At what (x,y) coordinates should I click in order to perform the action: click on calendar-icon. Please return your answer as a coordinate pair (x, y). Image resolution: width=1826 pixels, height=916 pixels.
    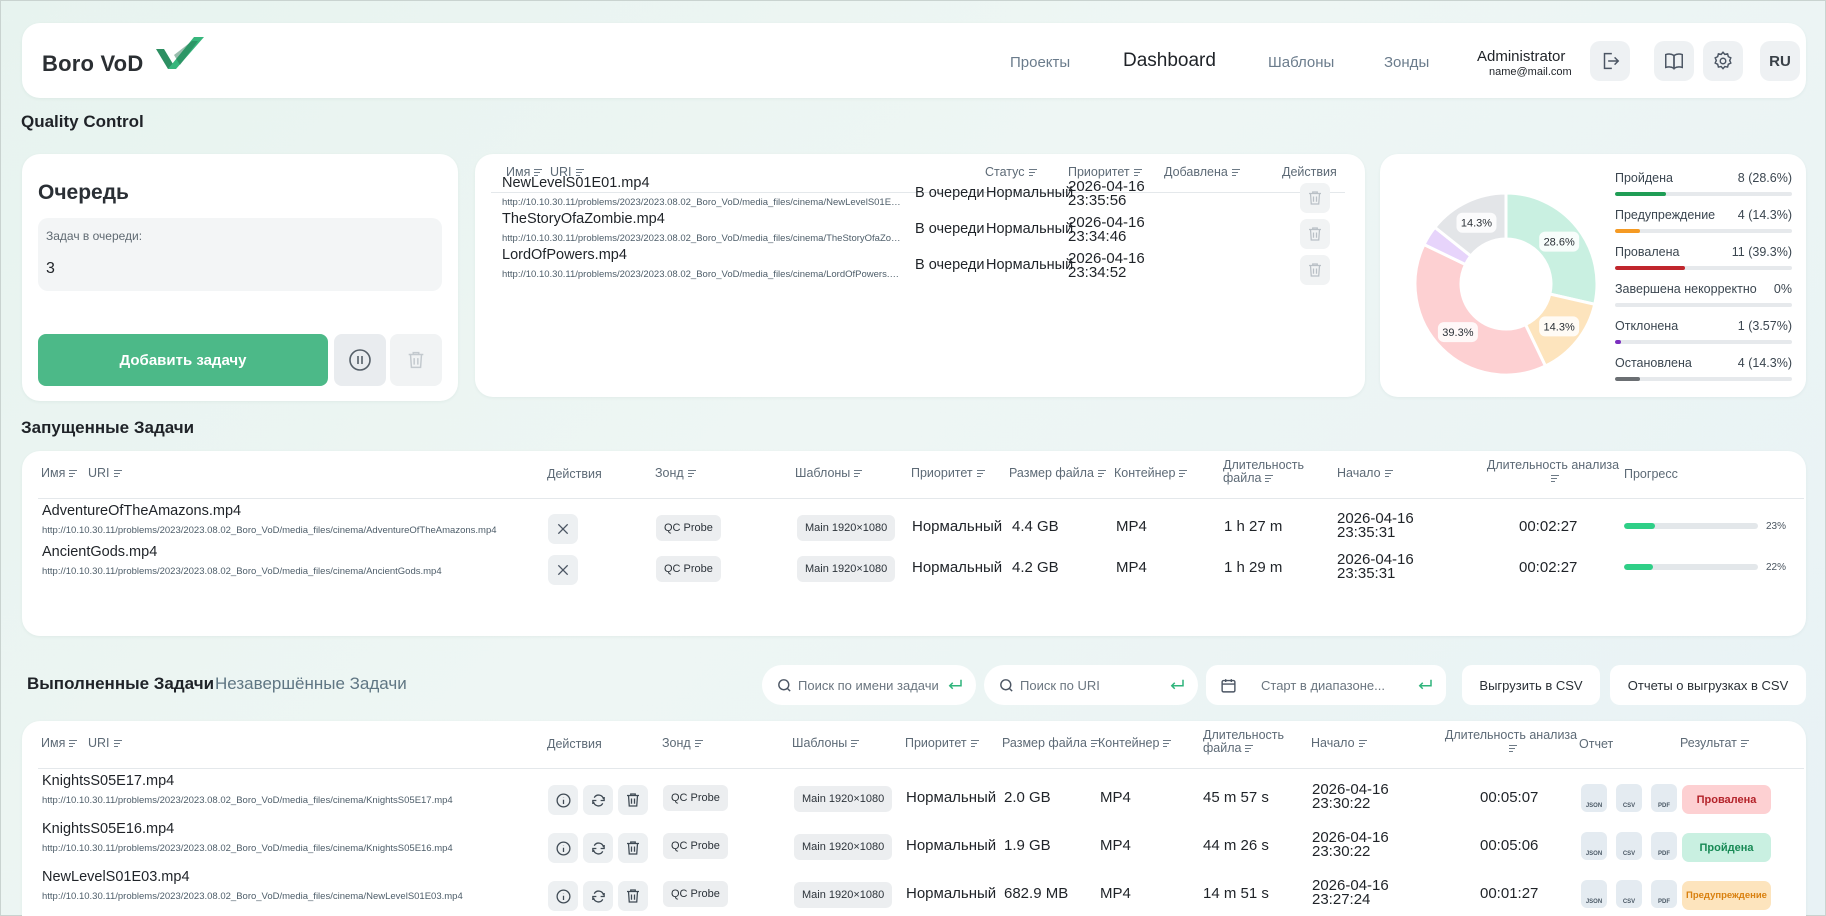
    Looking at the image, I should click on (1228, 685).